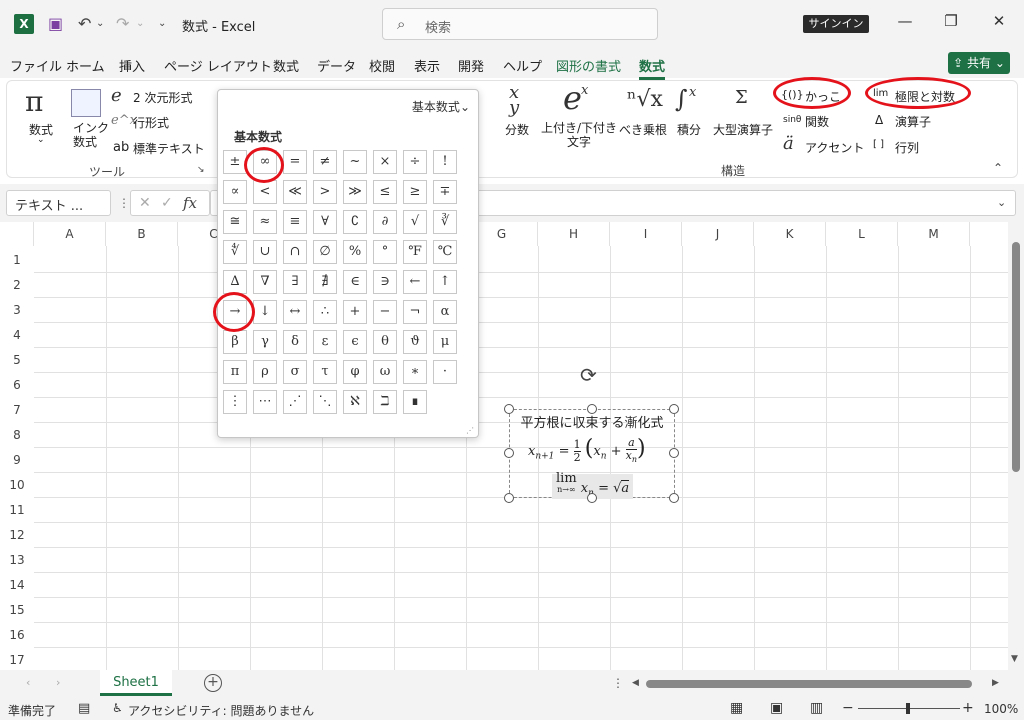  I want to click on symbol-button: ≪, so click(295, 192).